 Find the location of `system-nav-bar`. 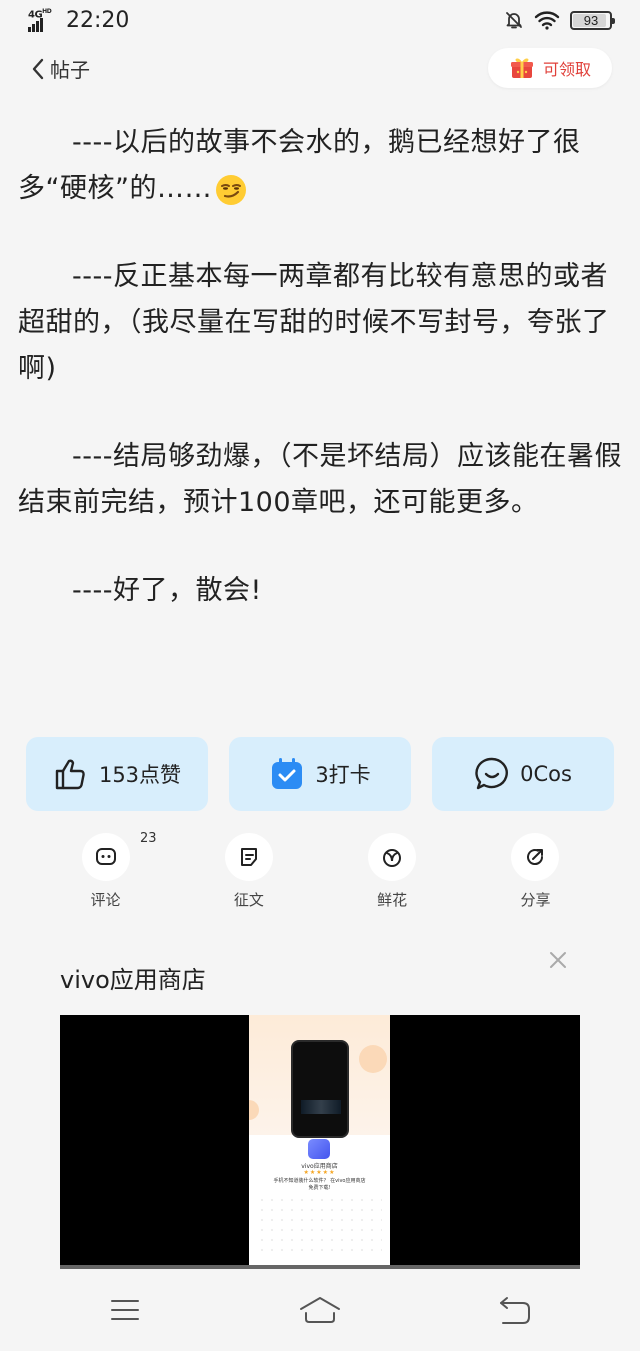

system-nav-bar is located at coordinates (320, 1313).